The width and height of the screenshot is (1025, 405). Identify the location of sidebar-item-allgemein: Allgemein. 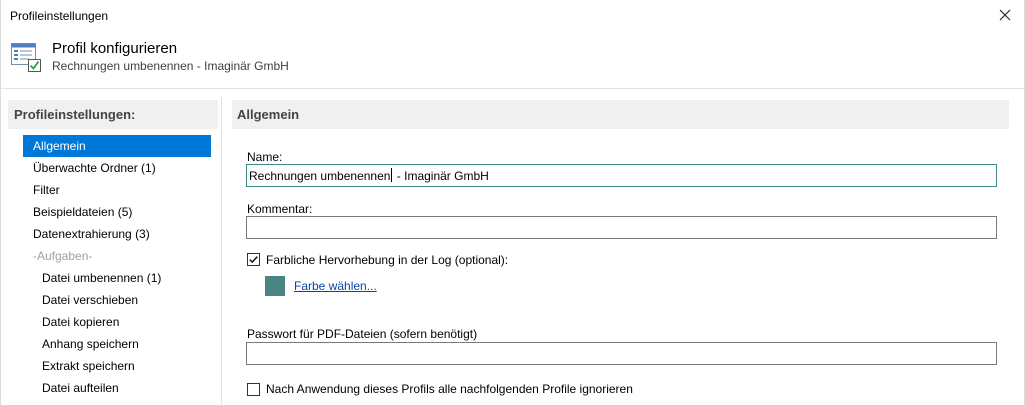
(117, 146).